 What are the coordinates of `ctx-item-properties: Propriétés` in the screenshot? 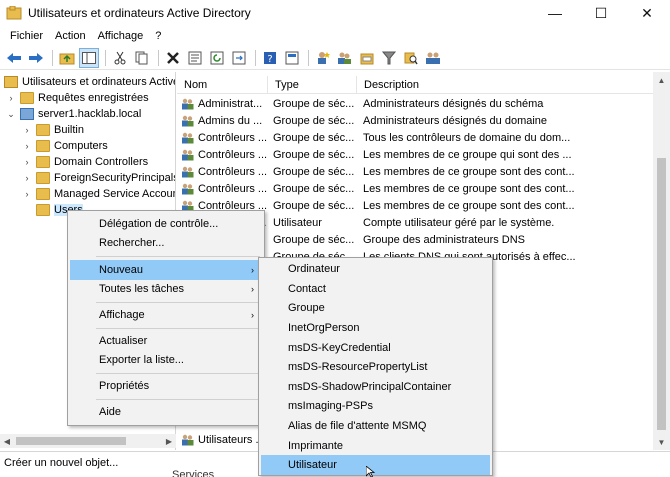 It's located at (166, 386).